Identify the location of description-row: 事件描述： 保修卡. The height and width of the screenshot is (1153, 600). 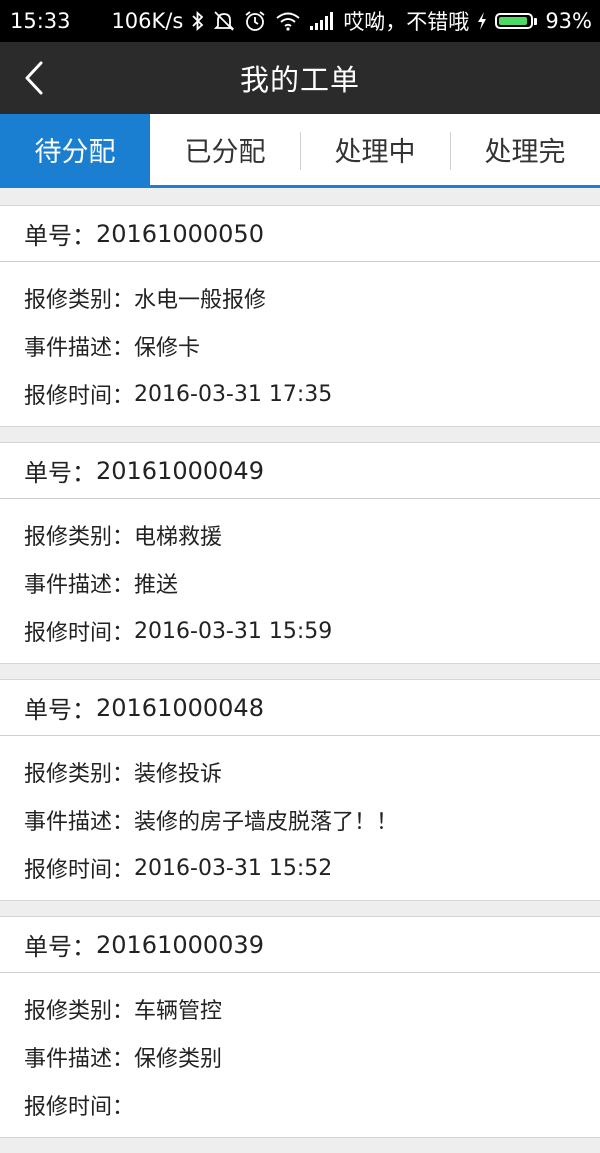
(312, 346).